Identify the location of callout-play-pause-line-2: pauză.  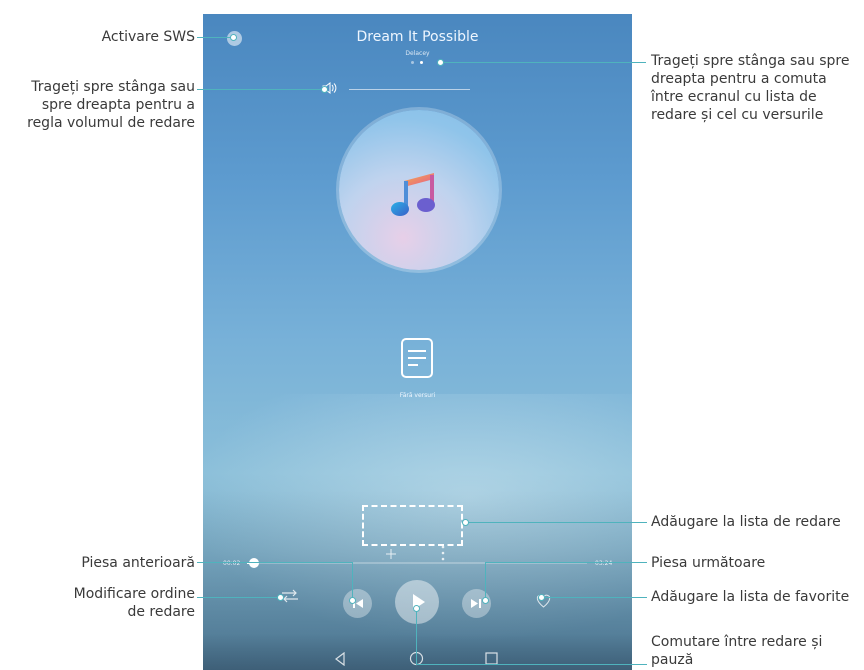
(672, 660).